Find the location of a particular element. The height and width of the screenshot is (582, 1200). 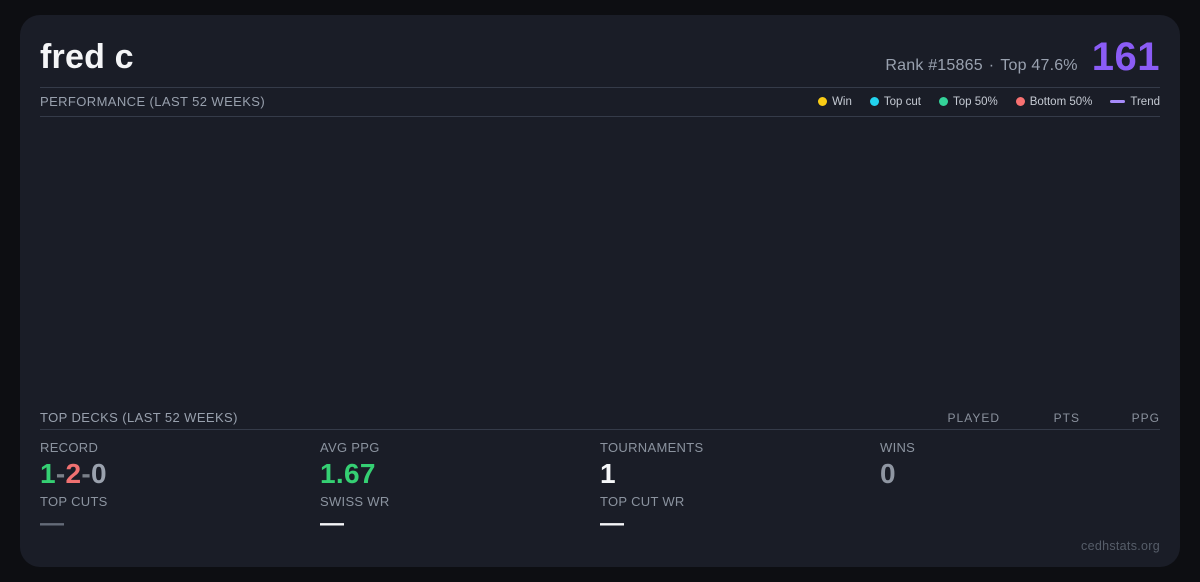

top-decks-section-title: TOP DECKS (LAST 52 WEEKS) is located at coordinates (139, 417).